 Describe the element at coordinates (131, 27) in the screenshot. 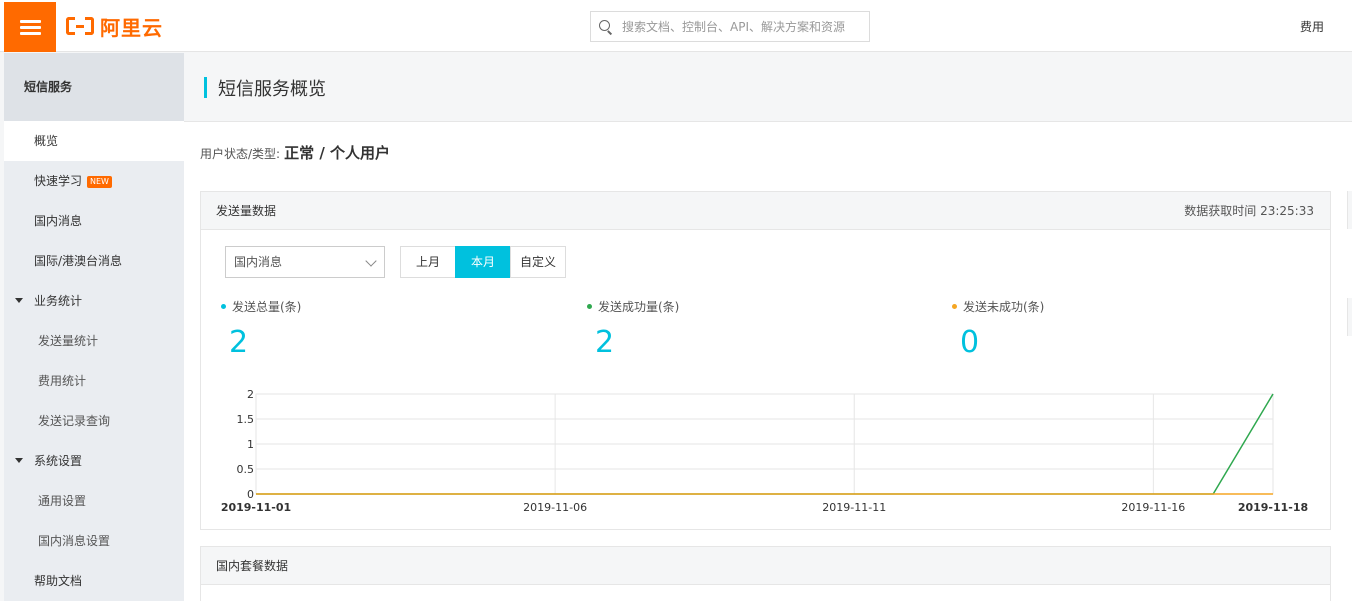

I see `logo-text: 阿里云` at that location.